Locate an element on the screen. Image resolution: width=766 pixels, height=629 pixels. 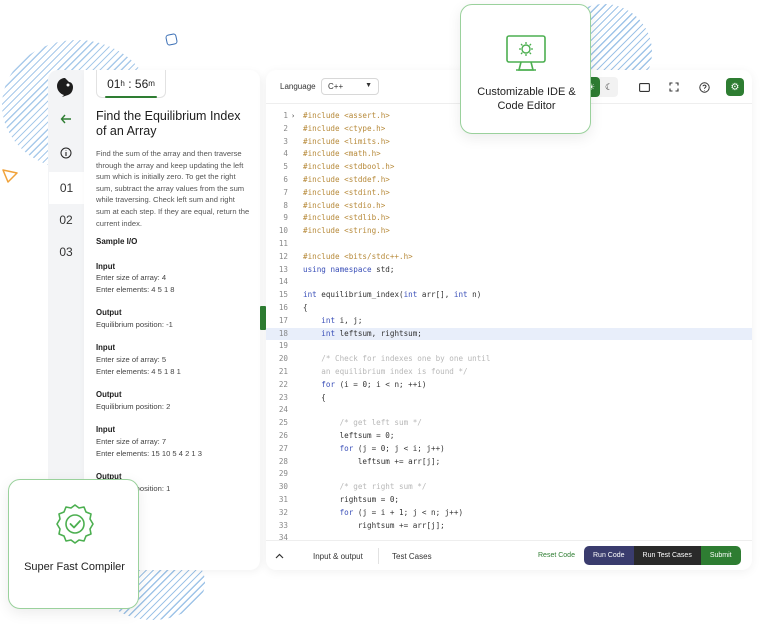
timer-hours: 01 is located at coordinates (114, 83).